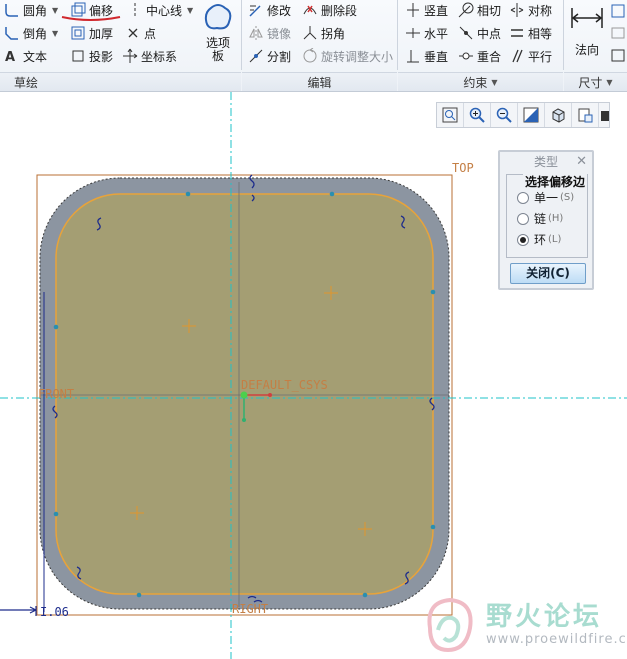  Describe the element at coordinates (323, 33) in the screenshot. I see `corner-button: 拐角` at that location.